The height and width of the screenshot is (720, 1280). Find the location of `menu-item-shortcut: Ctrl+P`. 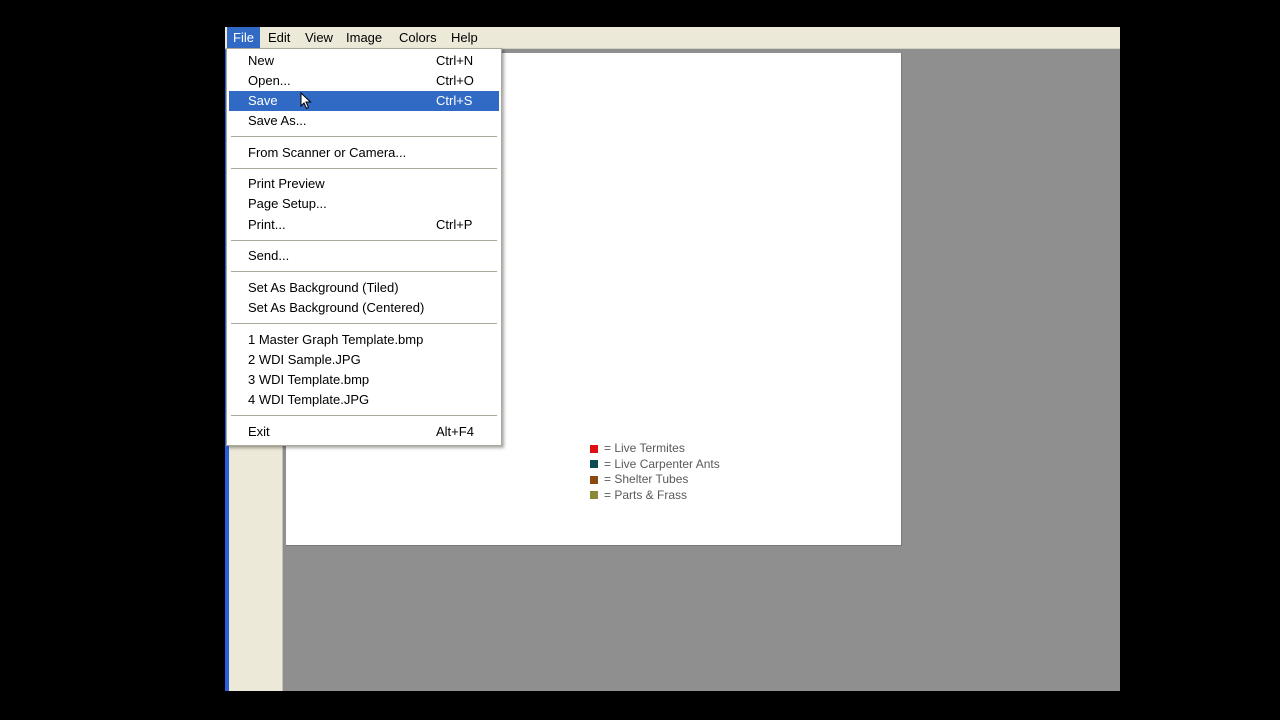

menu-item-shortcut: Ctrl+P is located at coordinates (454, 224).